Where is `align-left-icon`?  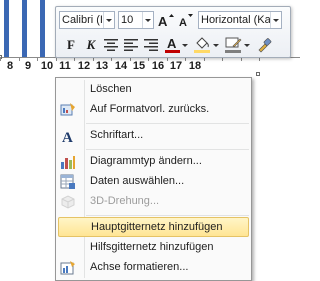 align-left-icon is located at coordinates (131, 45).